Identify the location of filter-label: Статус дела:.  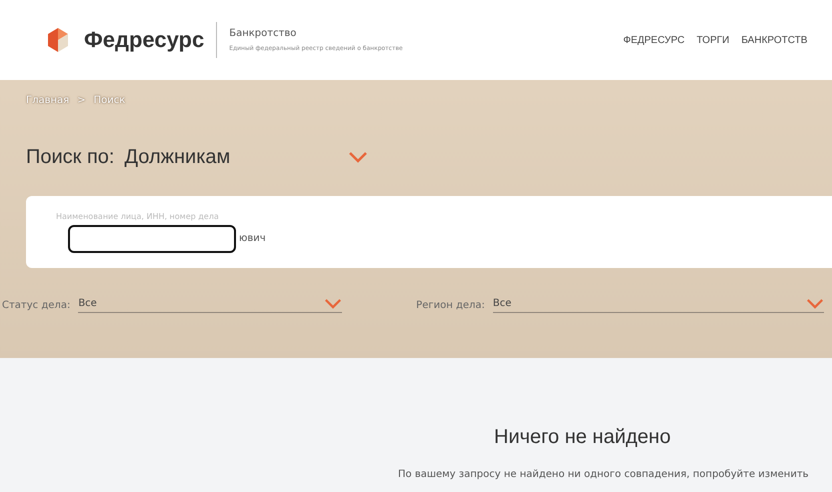
(36, 305).